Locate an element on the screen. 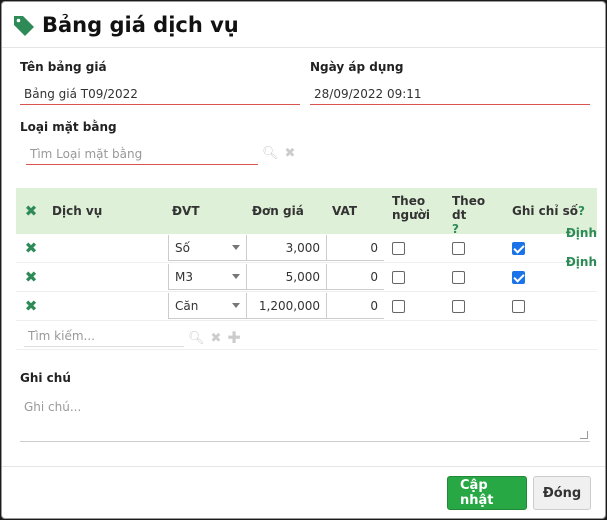 The height and width of the screenshot is (520, 607). close-button: Đóng is located at coordinates (562, 493).